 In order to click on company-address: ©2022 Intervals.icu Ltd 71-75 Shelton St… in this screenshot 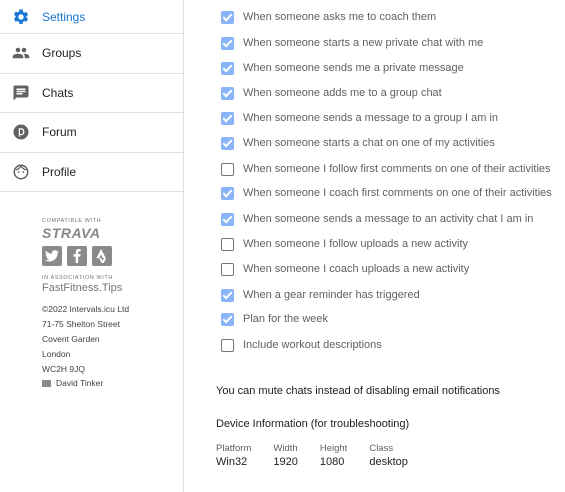, I will do `click(112, 339)`.